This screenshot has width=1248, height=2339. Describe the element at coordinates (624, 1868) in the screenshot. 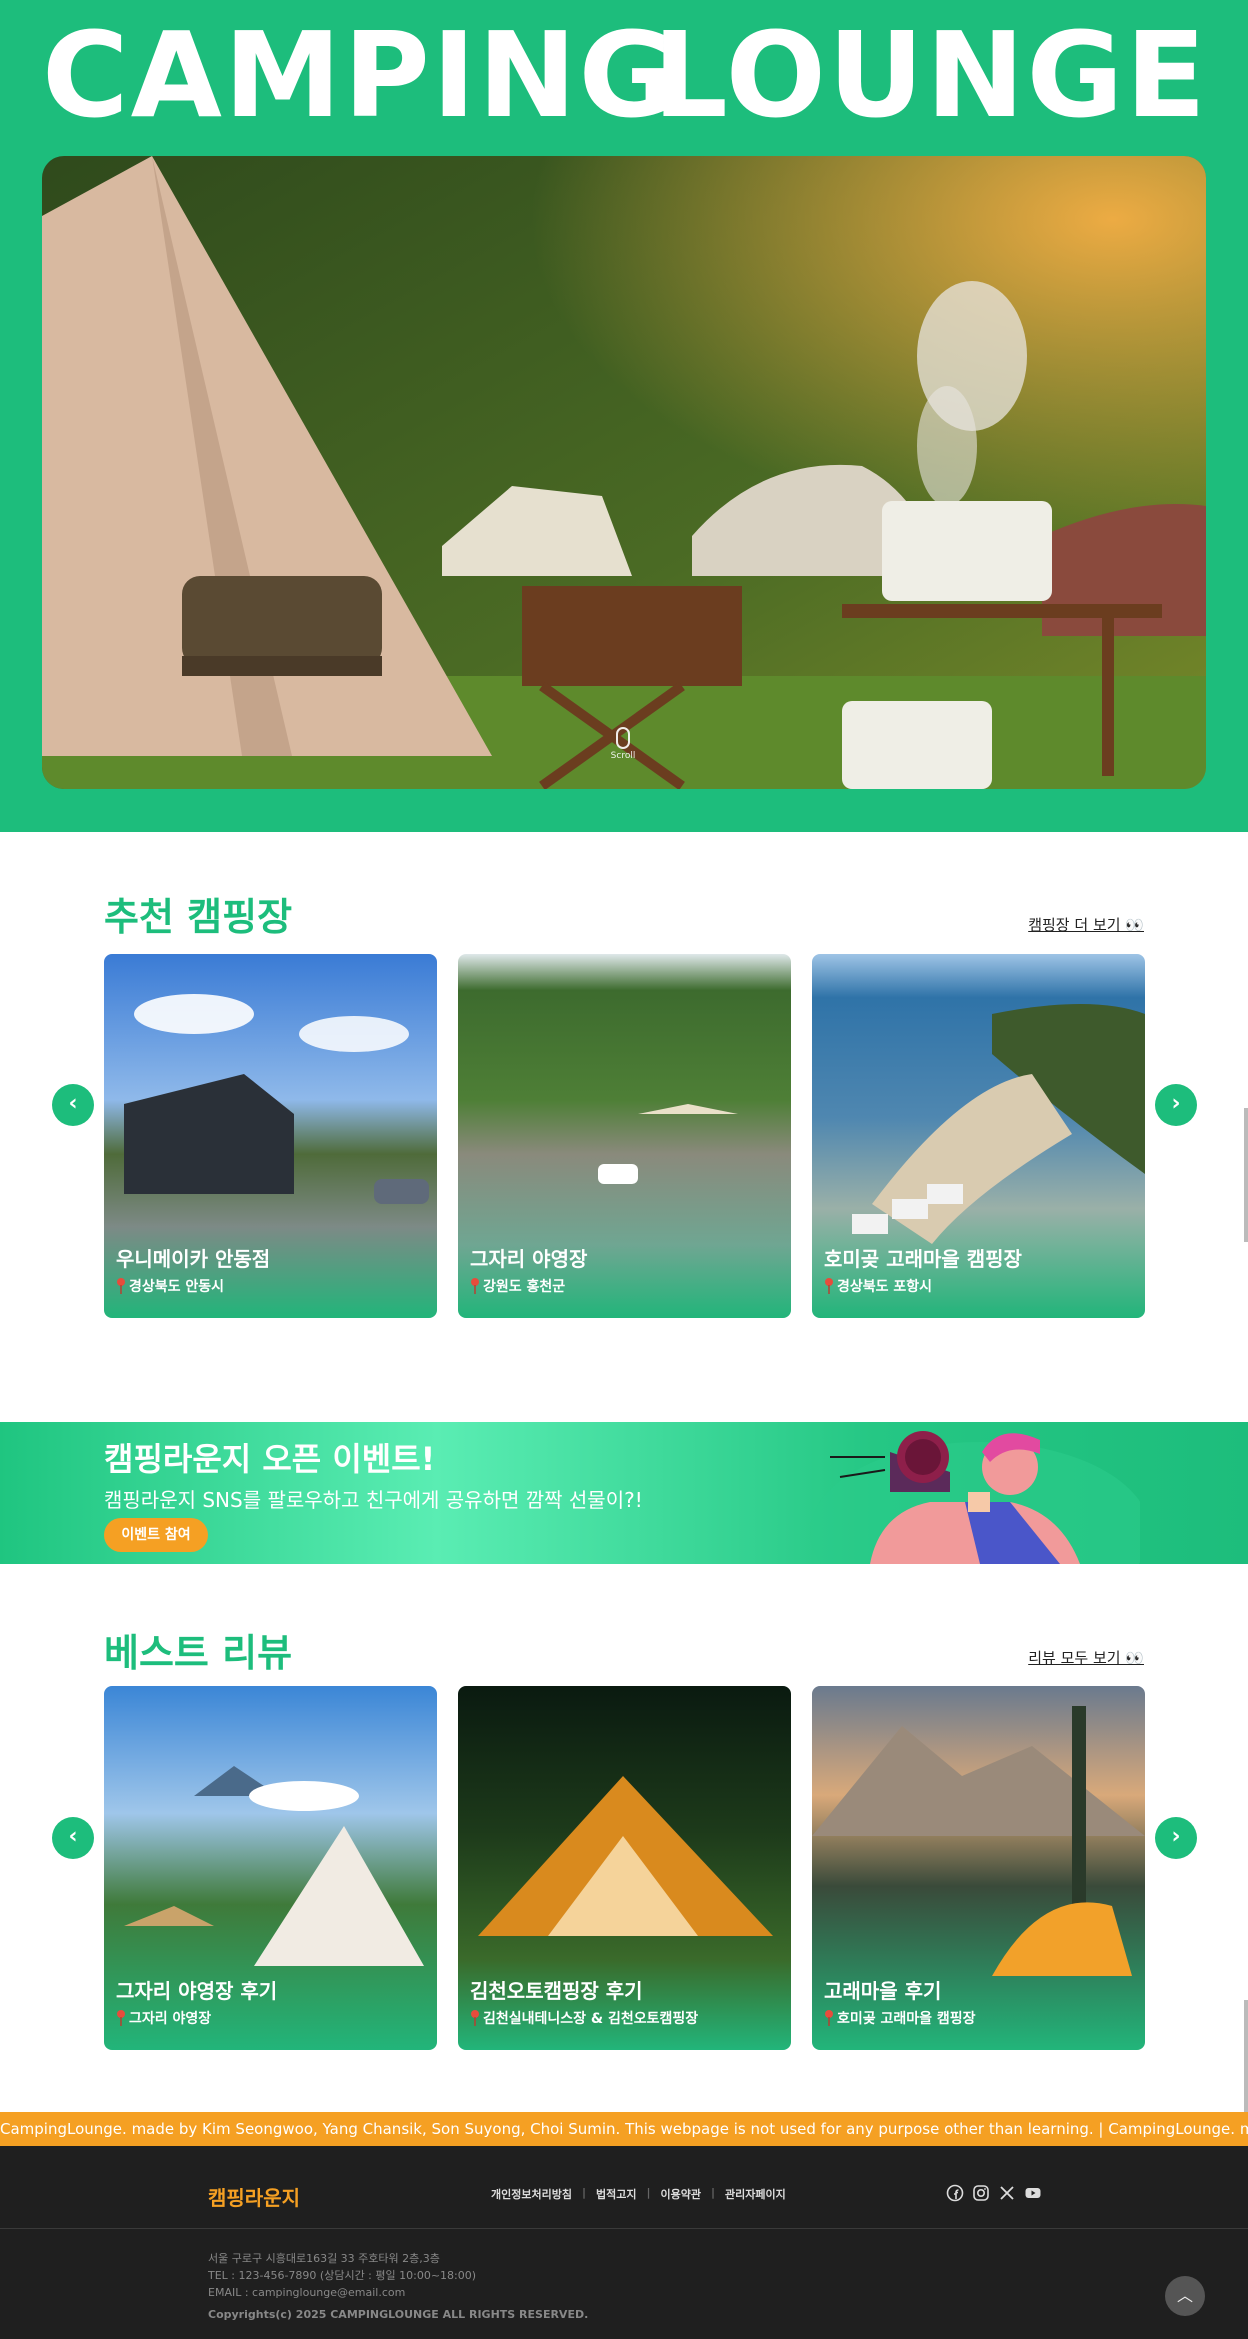

I see `review-card: 김천오토캠핑장 후기 김천실내테니스장 & 김천오토캠핑장` at that location.